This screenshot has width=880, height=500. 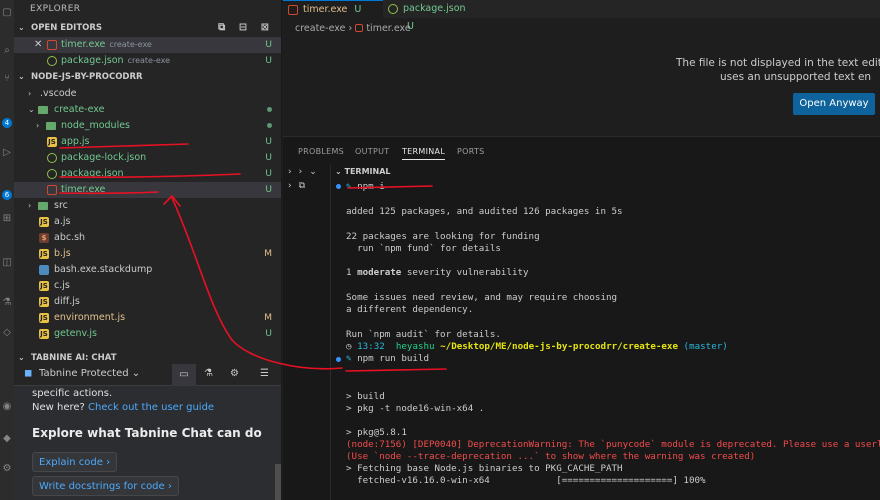 I want to click on open-editor-item-timer-exe: ✕ timer.exe create-exe U, so click(x=147, y=45).